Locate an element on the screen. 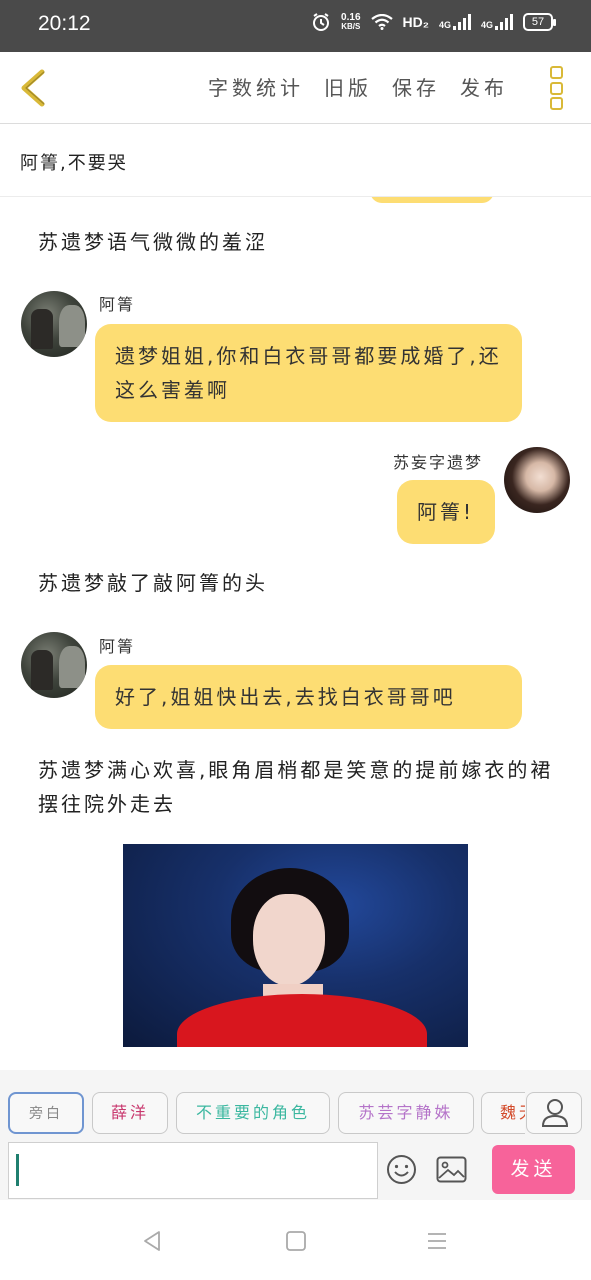  role-label: 不重要的角色 is located at coordinates (252, 1112).